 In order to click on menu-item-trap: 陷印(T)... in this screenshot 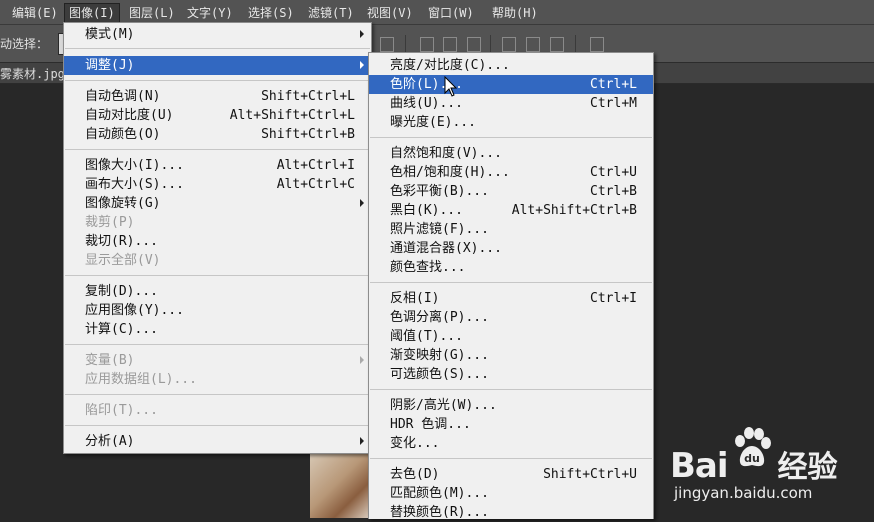, I will do `click(121, 410)`.